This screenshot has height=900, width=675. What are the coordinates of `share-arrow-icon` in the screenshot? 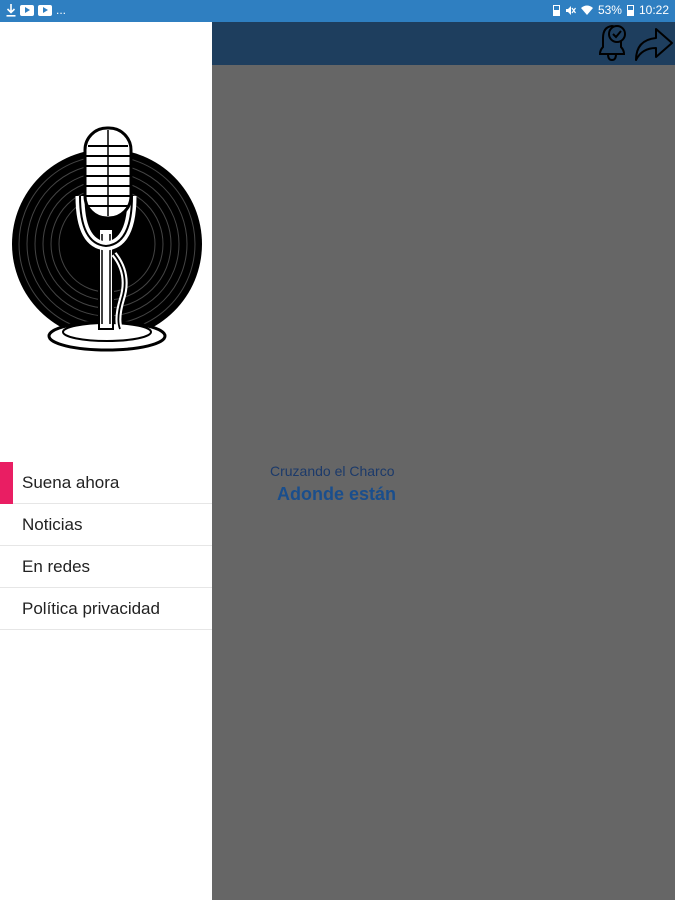 It's located at (653, 43).